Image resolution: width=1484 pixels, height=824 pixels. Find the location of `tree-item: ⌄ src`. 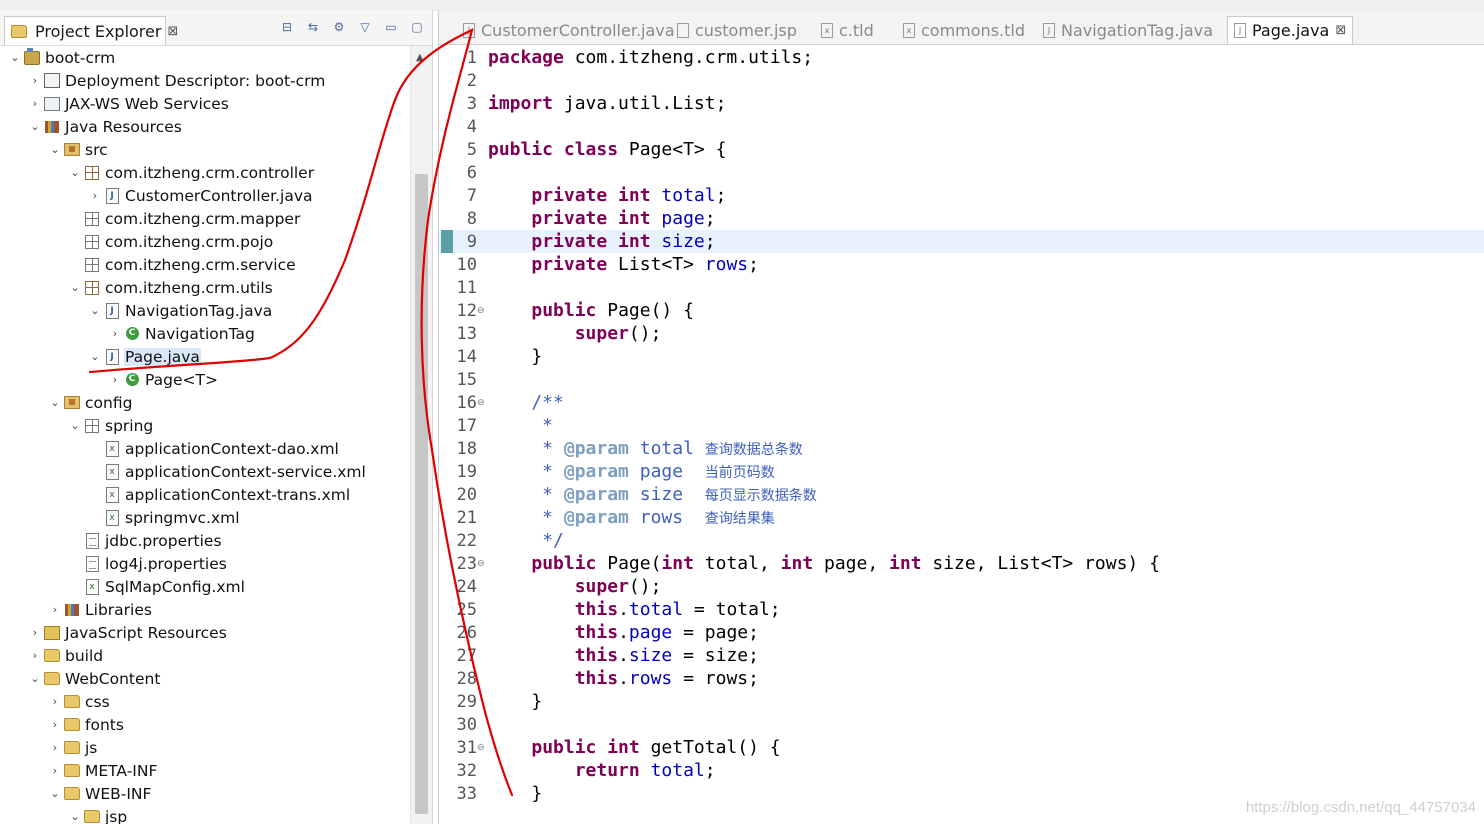

tree-item: ⌄ src is located at coordinates (205, 149).